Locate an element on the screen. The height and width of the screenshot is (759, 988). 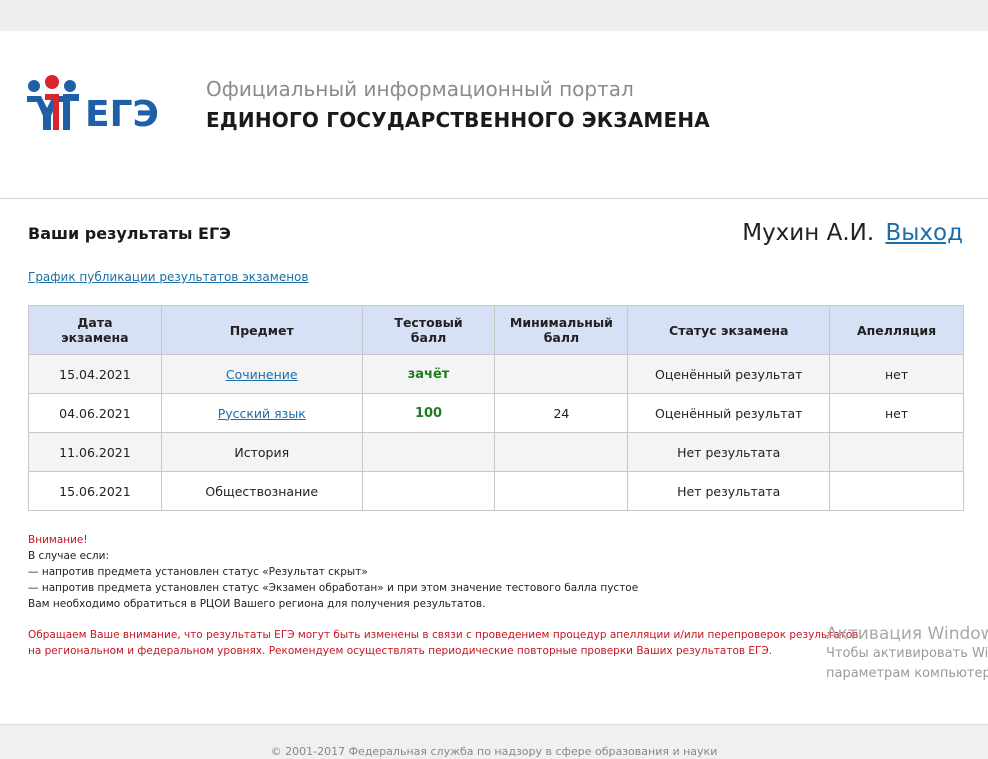
subject-link: Русский язык is located at coordinates (262, 413).